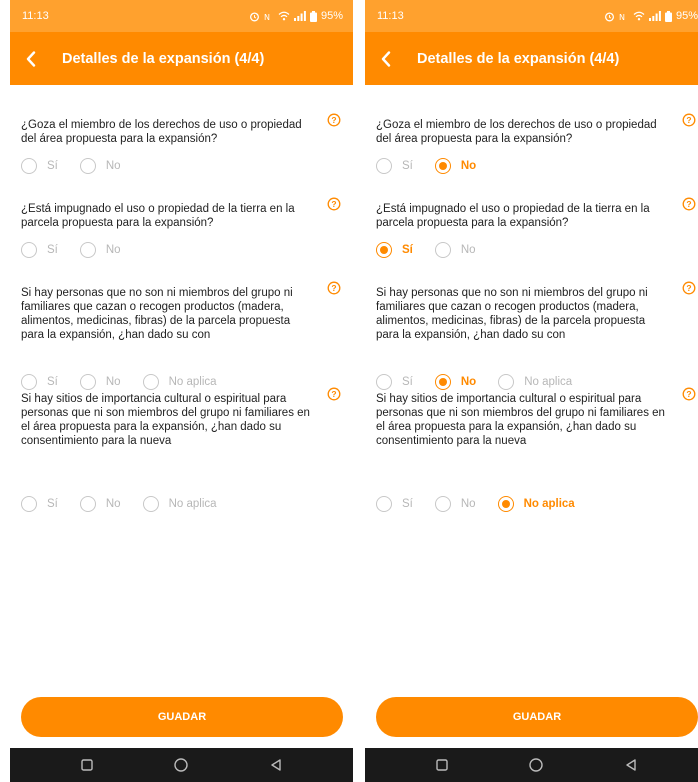 This screenshot has width=698, height=782. Describe the element at coordinates (686, 16) in the screenshot. I see `battery-level: 95%` at that location.